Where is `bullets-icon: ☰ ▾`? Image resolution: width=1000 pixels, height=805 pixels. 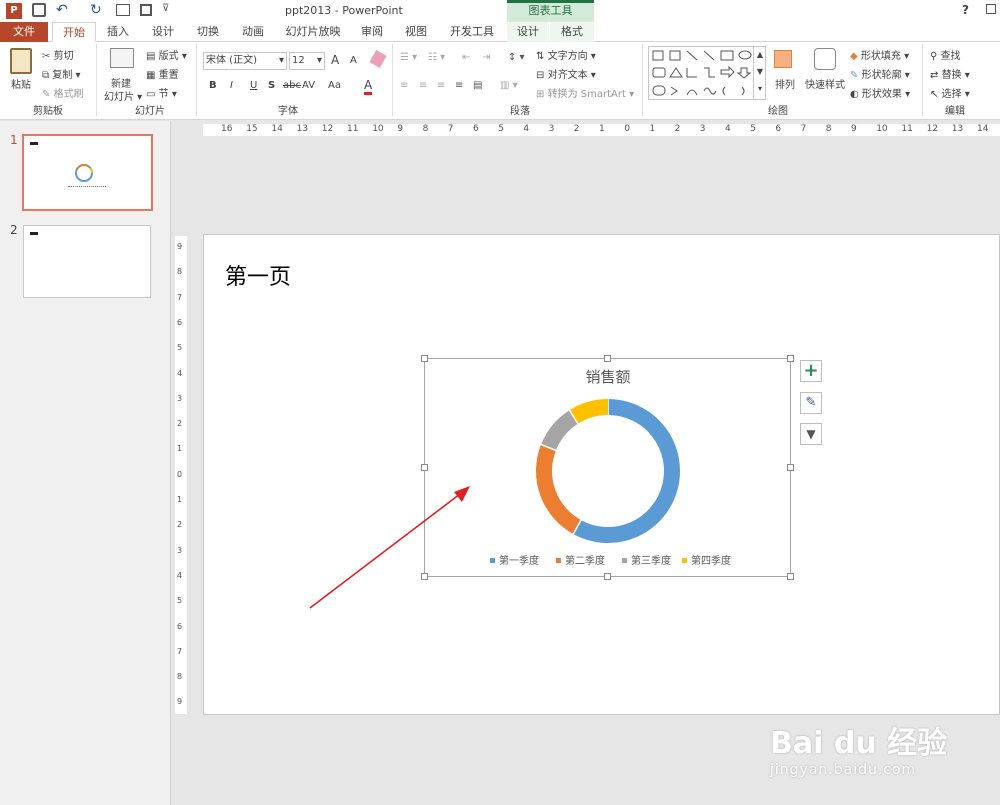 bullets-icon: ☰ ▾ is located at coordinates (408, 57).